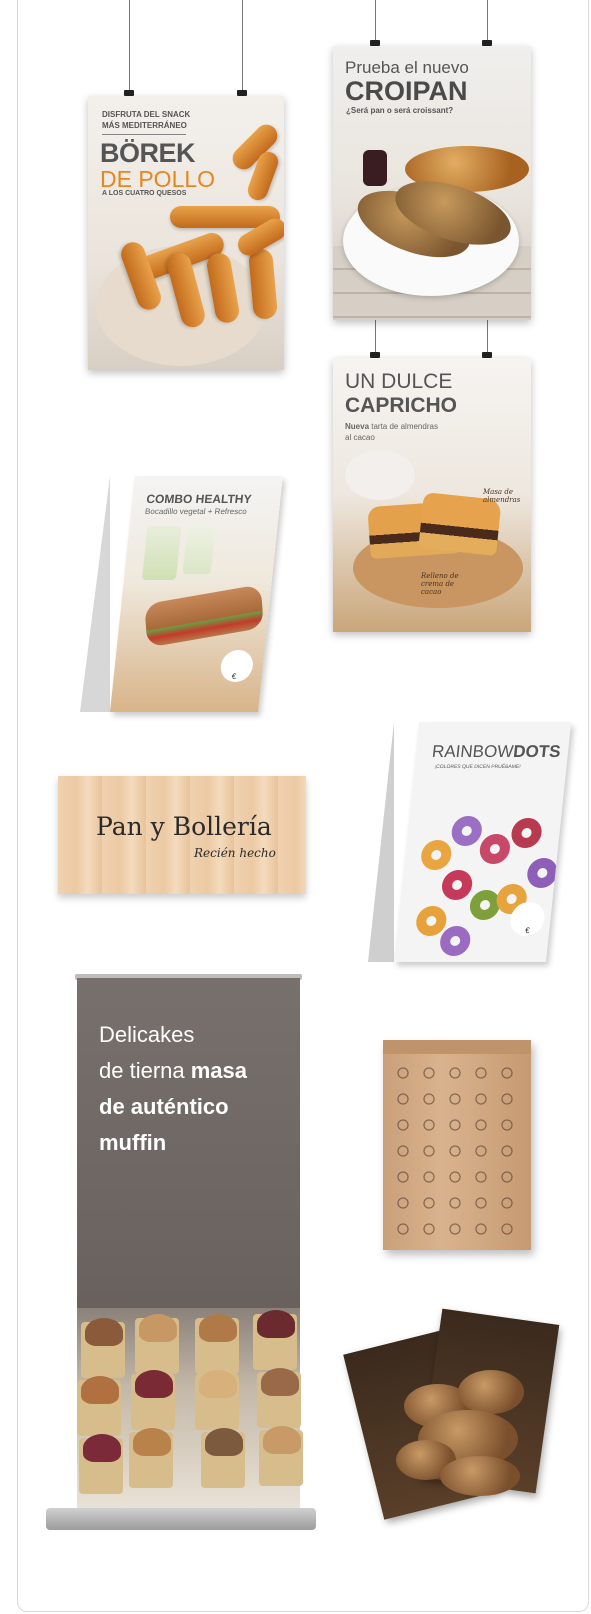 The width and height of the screenshot is (591, 1614). What do you see at coordinates (184, 826) in the screenshot?
I see `bolleria-title: Pan y Bollería` at bounding box center [184, 826].